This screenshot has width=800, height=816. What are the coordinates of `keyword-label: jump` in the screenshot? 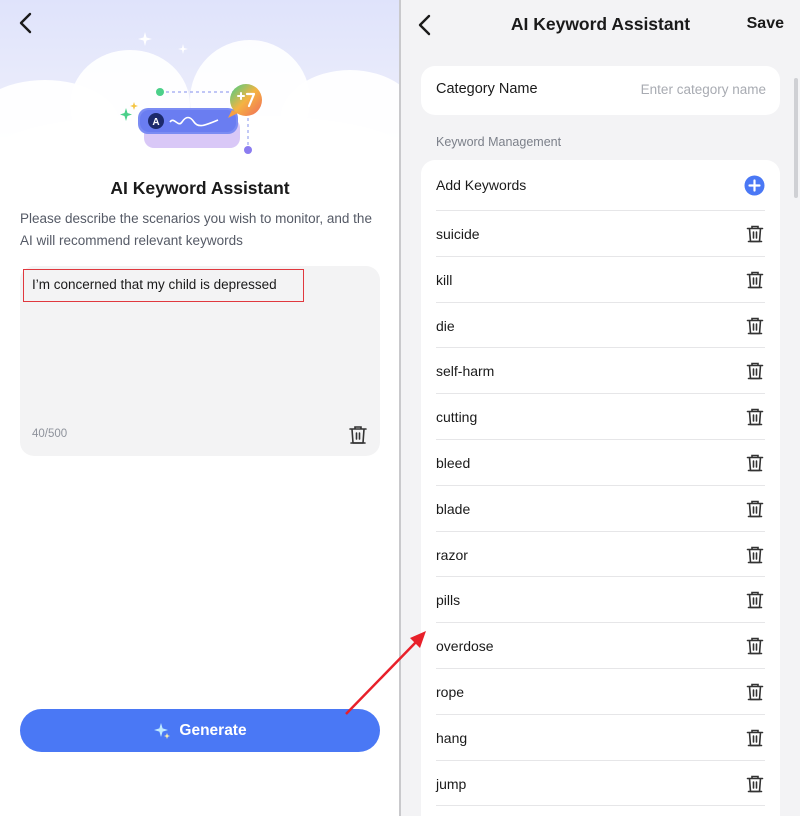 It's located at (451, 783).